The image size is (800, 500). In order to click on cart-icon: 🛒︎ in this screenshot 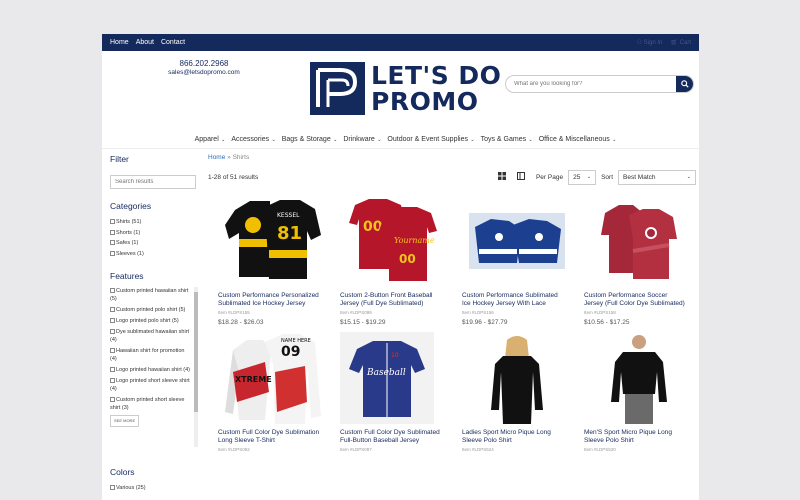, I will do `click(674, 43)`.